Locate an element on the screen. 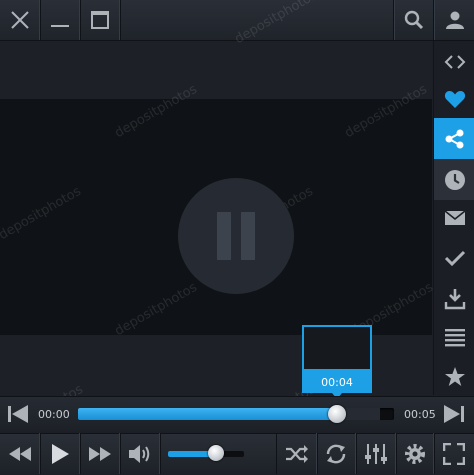 This screenshot has height=475, width=474. download-icon is located at coordinates (454, 298).